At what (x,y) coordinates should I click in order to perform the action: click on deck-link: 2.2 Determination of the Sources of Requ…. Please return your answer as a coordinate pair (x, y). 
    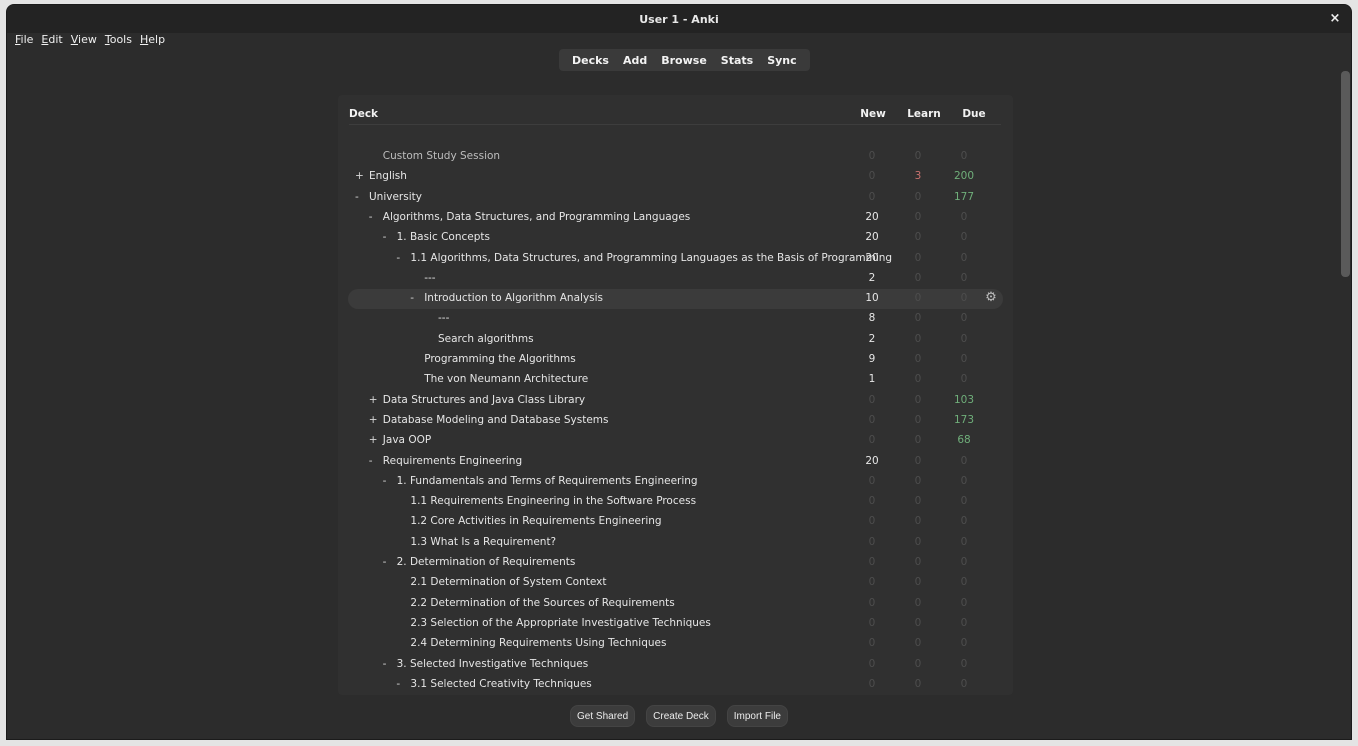
    Looking at the image, I should click on (542, 603).